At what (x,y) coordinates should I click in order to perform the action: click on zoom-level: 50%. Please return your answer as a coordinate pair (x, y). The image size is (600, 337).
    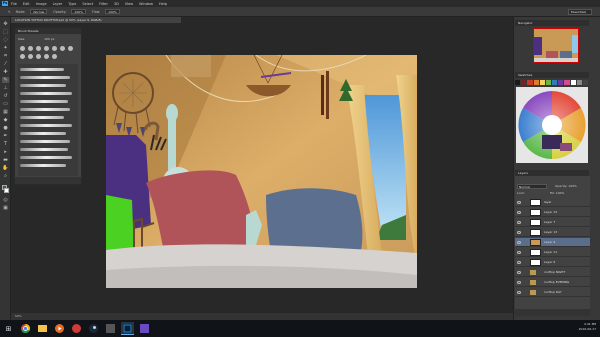
    Looking at the image, I should click on (18, 316).